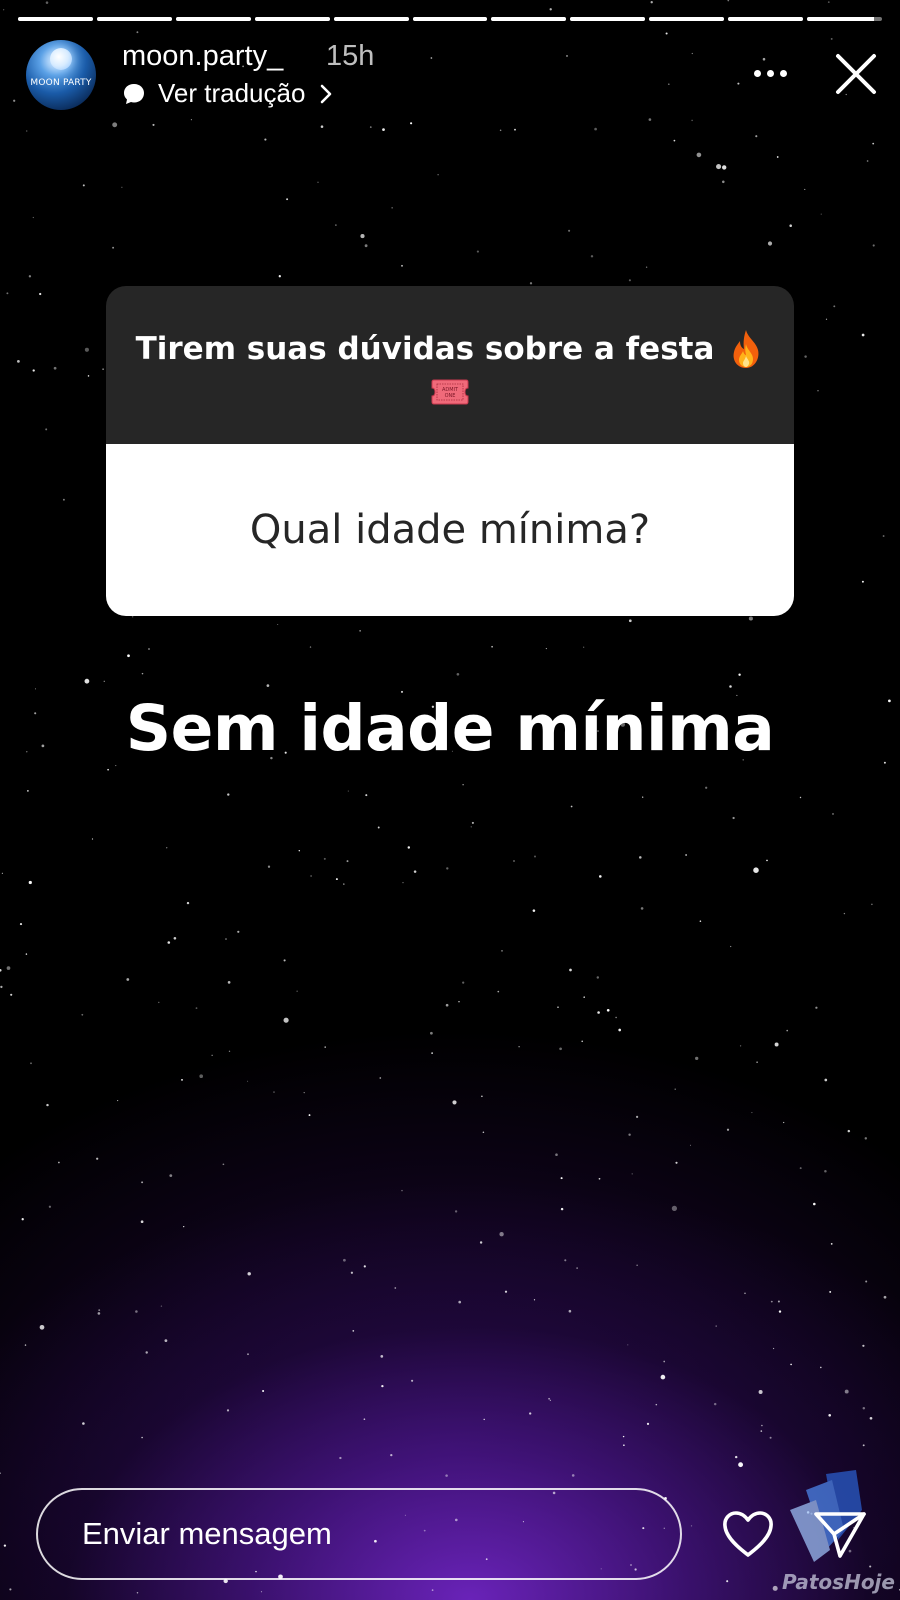 The height and width of the screenshot is (1600, 900). Describe the element at coordinates (840, 1534) in the screenshot. I see `paper-plane-icon` at that location.